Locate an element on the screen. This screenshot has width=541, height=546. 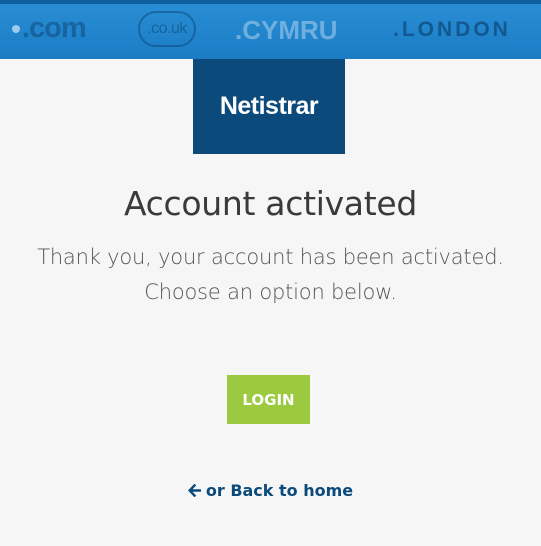
arrow-left-icon is located at coordinates (194, 490).